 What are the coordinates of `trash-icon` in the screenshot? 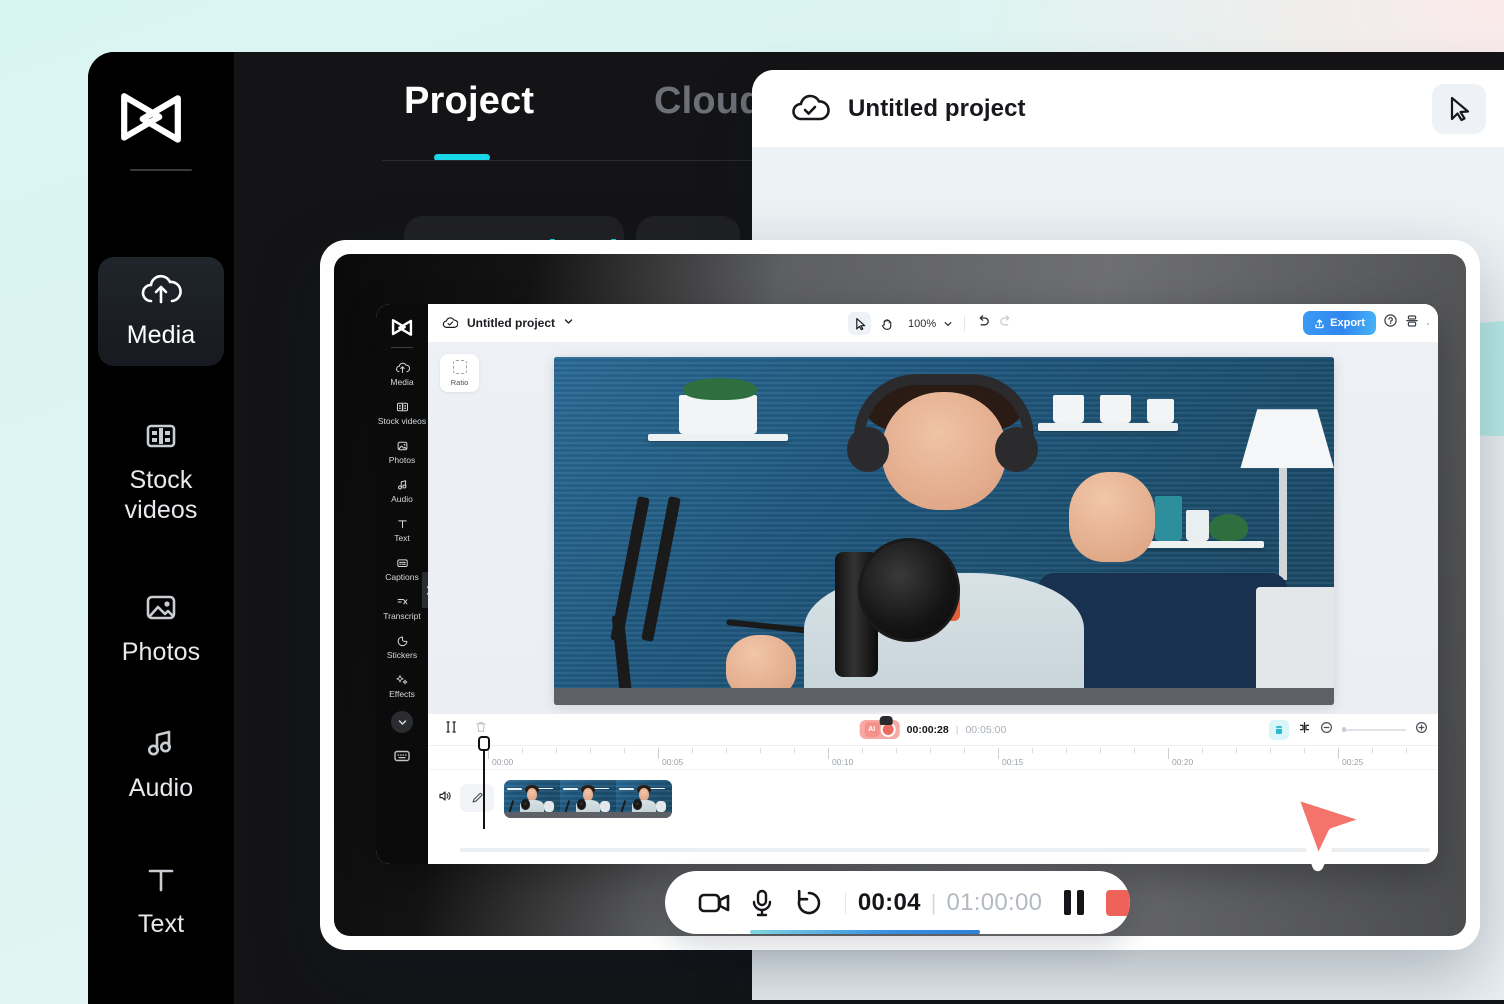 It's located at (481, 727).